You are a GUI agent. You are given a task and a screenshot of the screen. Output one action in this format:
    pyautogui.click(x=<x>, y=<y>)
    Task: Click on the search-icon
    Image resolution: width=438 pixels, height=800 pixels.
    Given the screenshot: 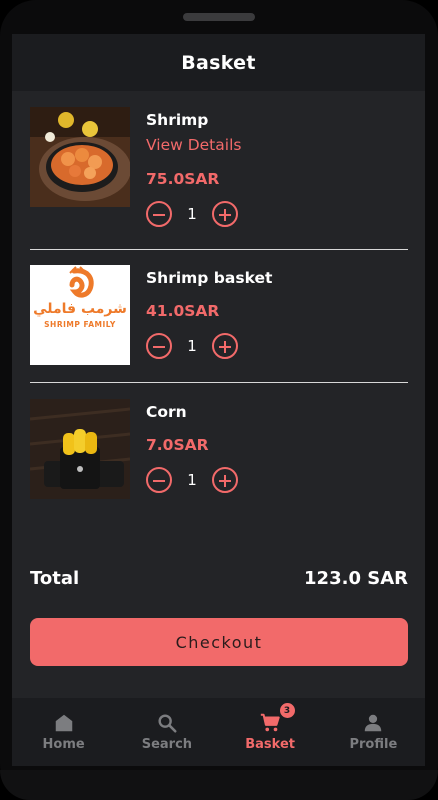 What is the action you would take?
    pyautogui.click(x=167, y=723)
    